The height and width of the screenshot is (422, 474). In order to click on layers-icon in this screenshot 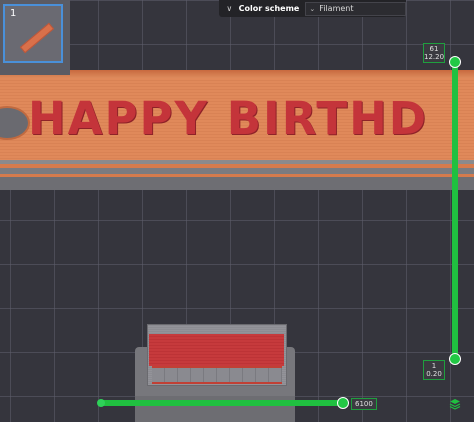, I will do `click(455, 404)`.